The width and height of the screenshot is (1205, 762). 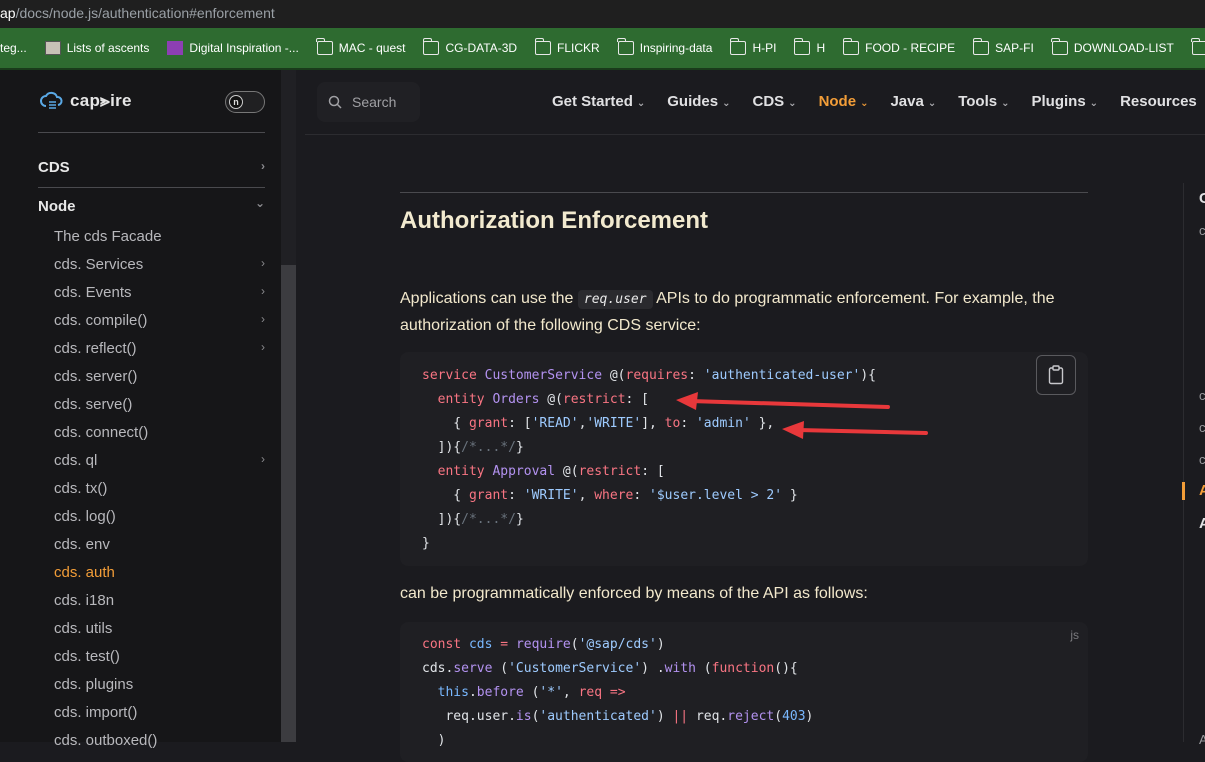 I want to click on bookmark-item: MAC - quest, so click(x=360, y=46).